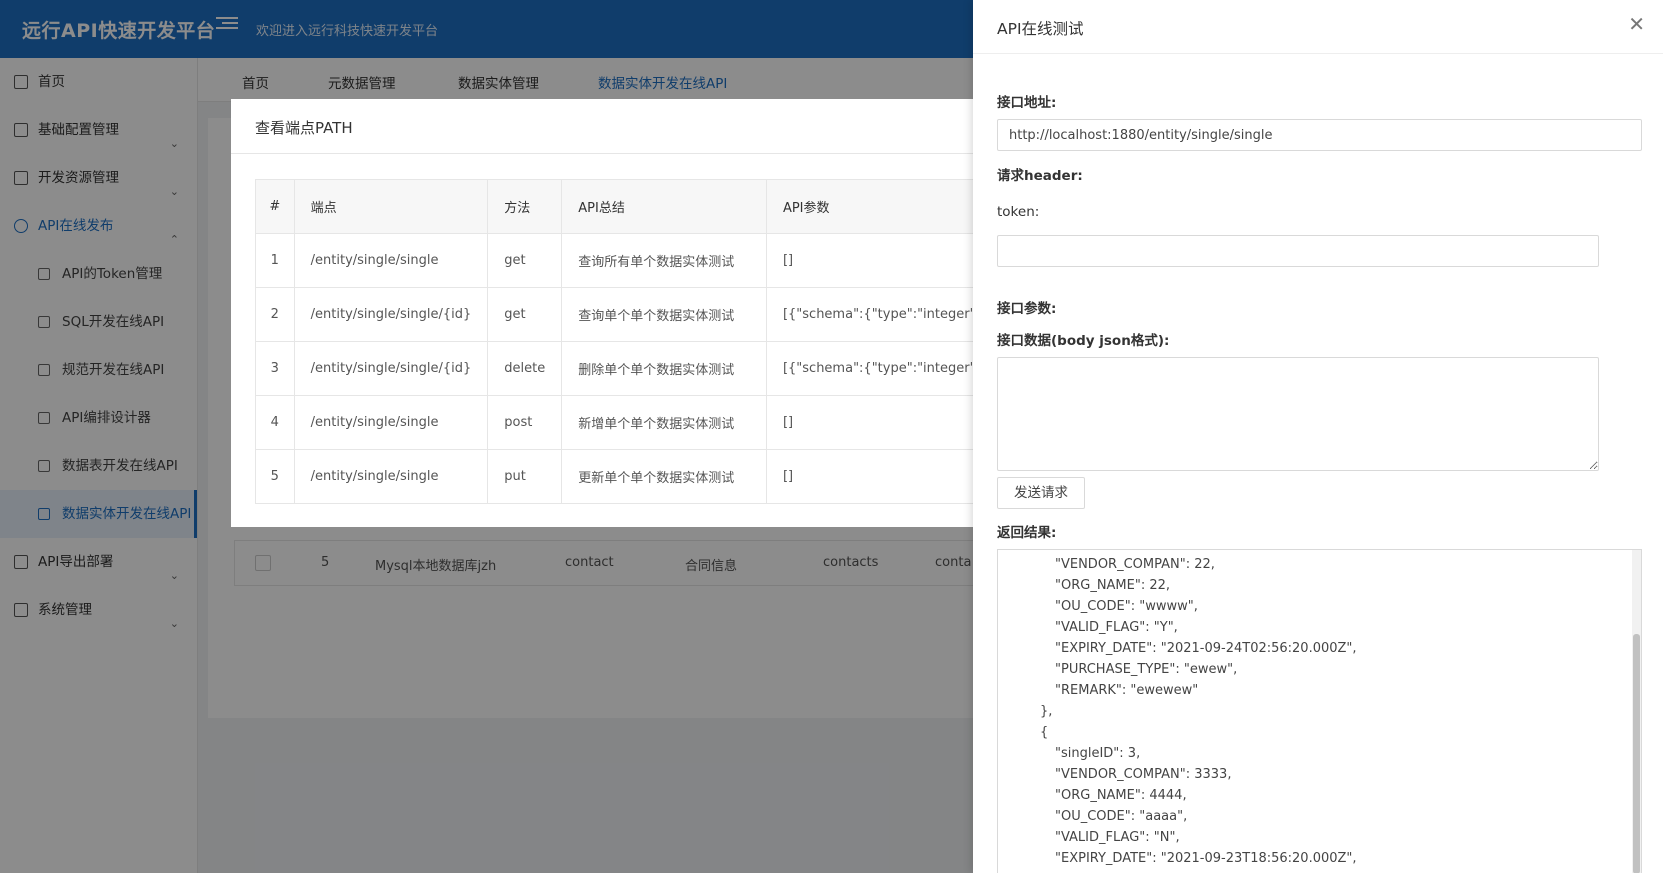  Describe the element at coordinates (1135, 564) in the screenshot. I see `result-line: "VENDOR_COMPAN": 22,` at that location.